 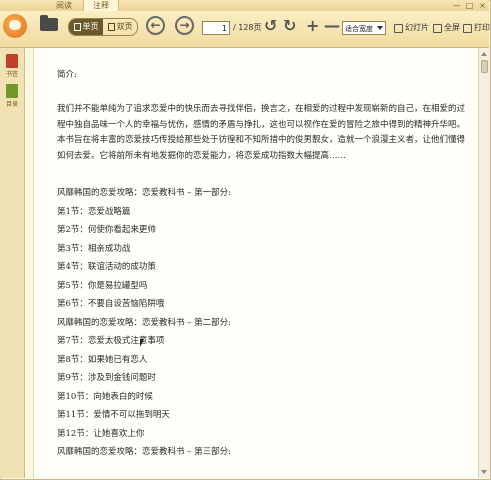 I want to click on sidebar-item-bookmark: 书签, so click(x=12, y=66).